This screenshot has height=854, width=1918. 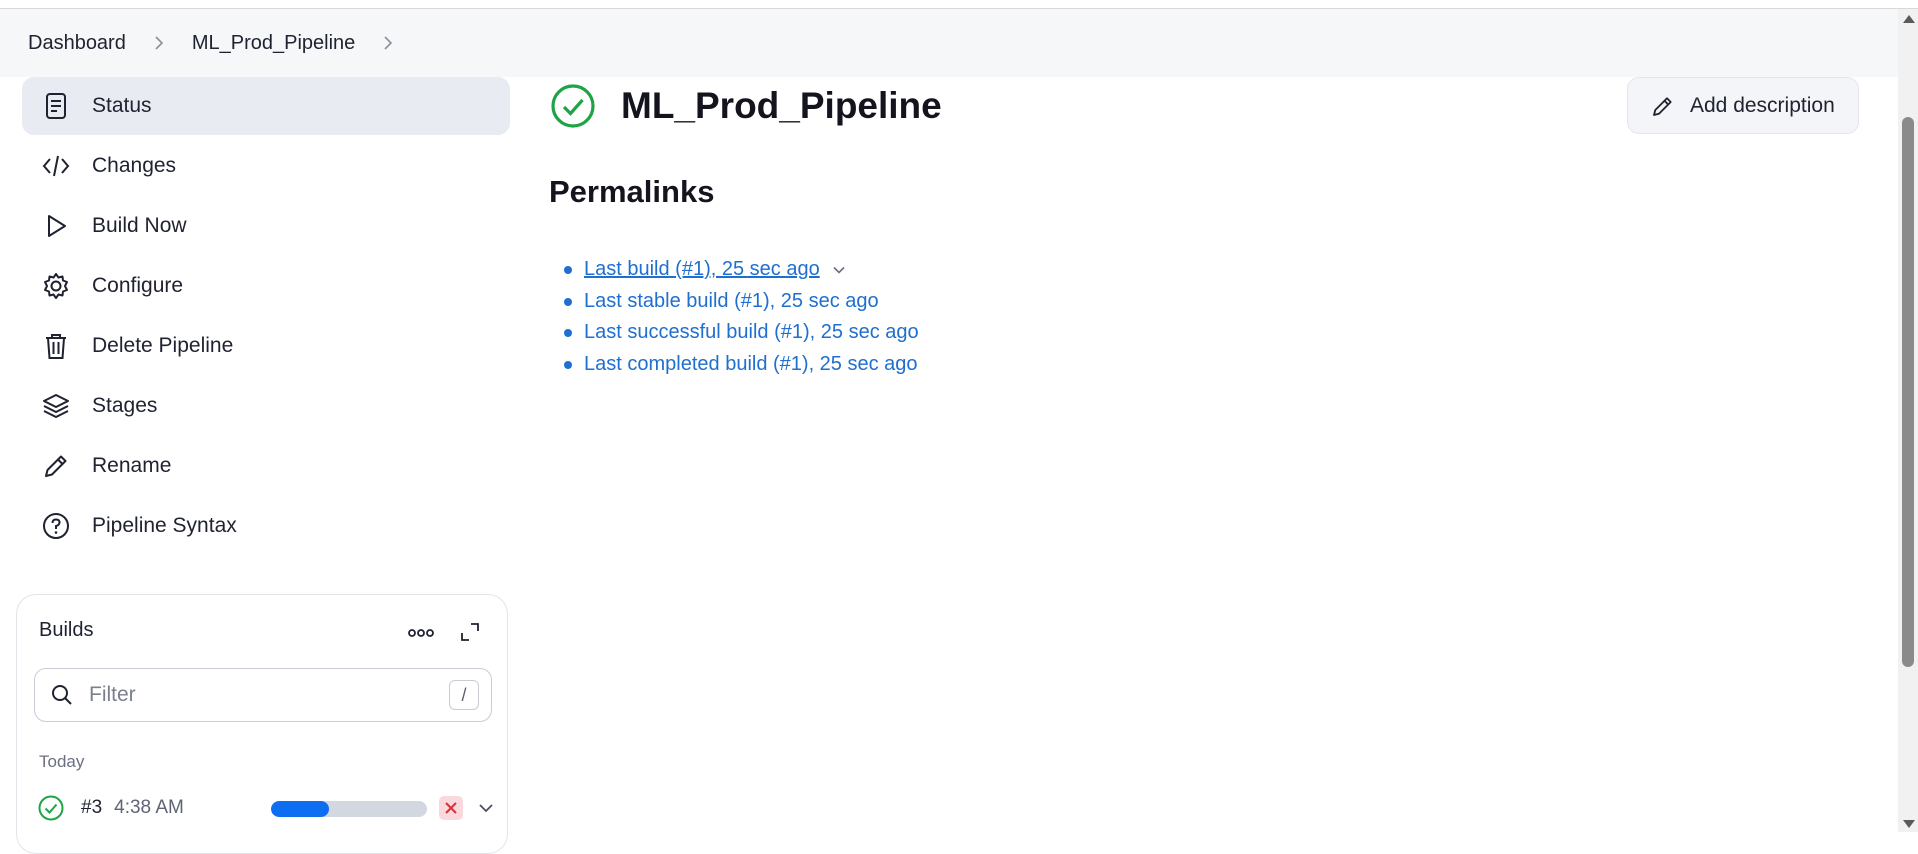 I want to click on vertical-scrollbar, so click(x=1908, y=420).